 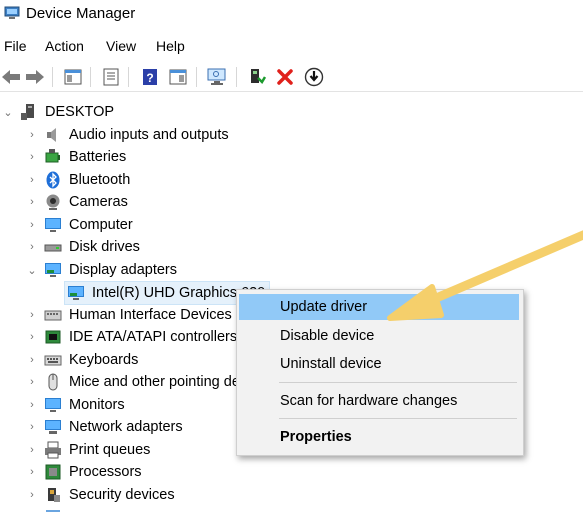 I want to click on help-book-icon: ?, so click(x=150, y=77).